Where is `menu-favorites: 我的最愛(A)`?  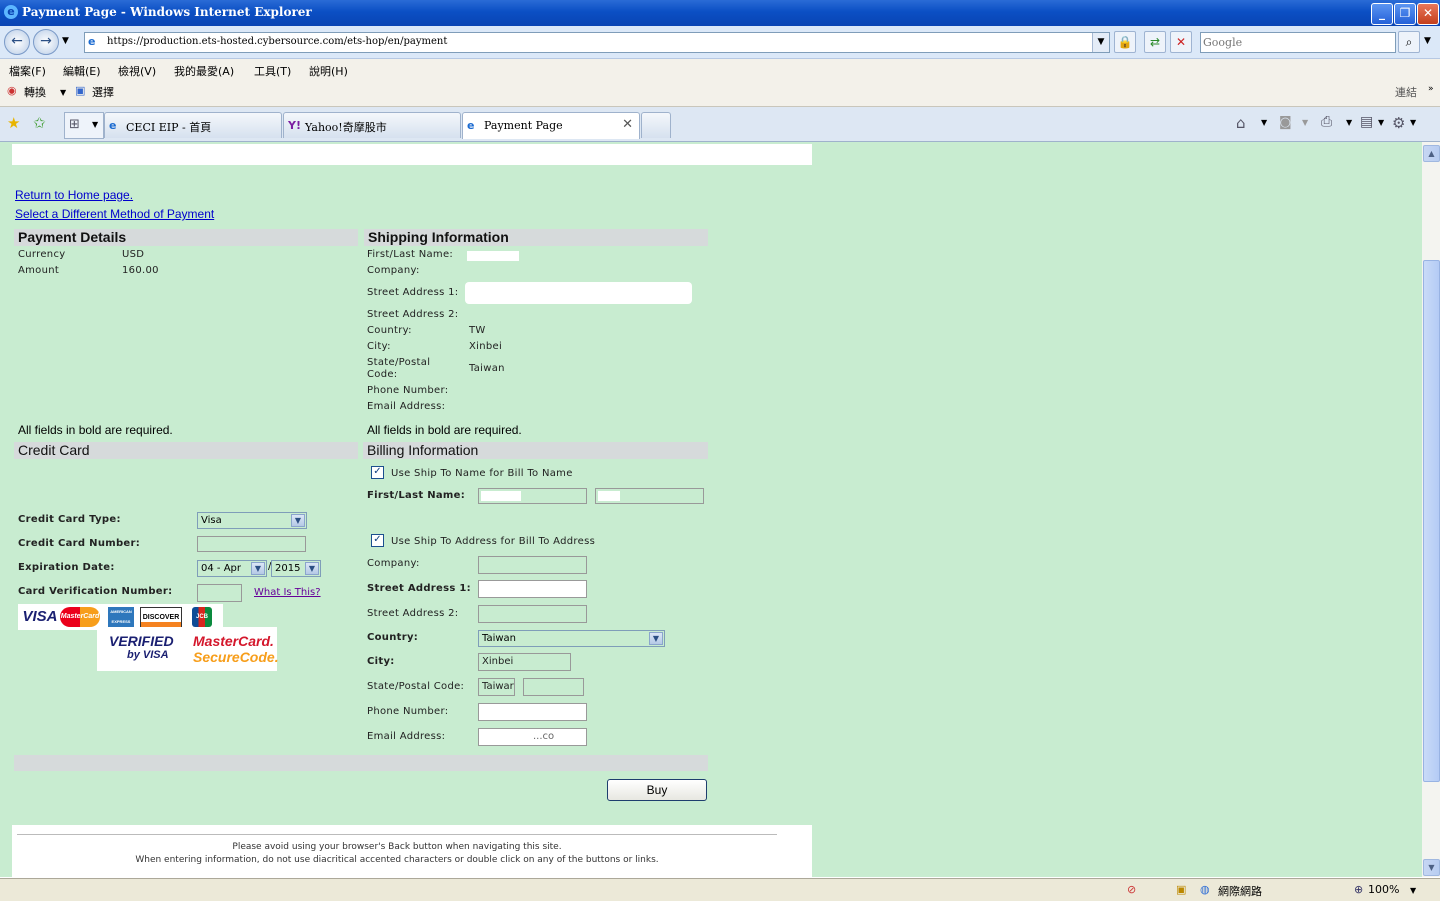
menu-favorites: 我的最愛(A) is located at coordinates (204, 71).